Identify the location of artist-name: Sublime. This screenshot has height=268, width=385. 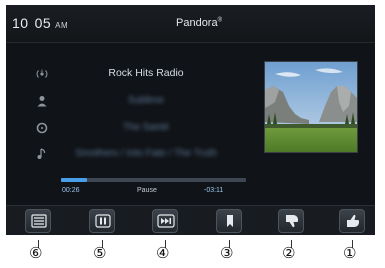
(146, 100).